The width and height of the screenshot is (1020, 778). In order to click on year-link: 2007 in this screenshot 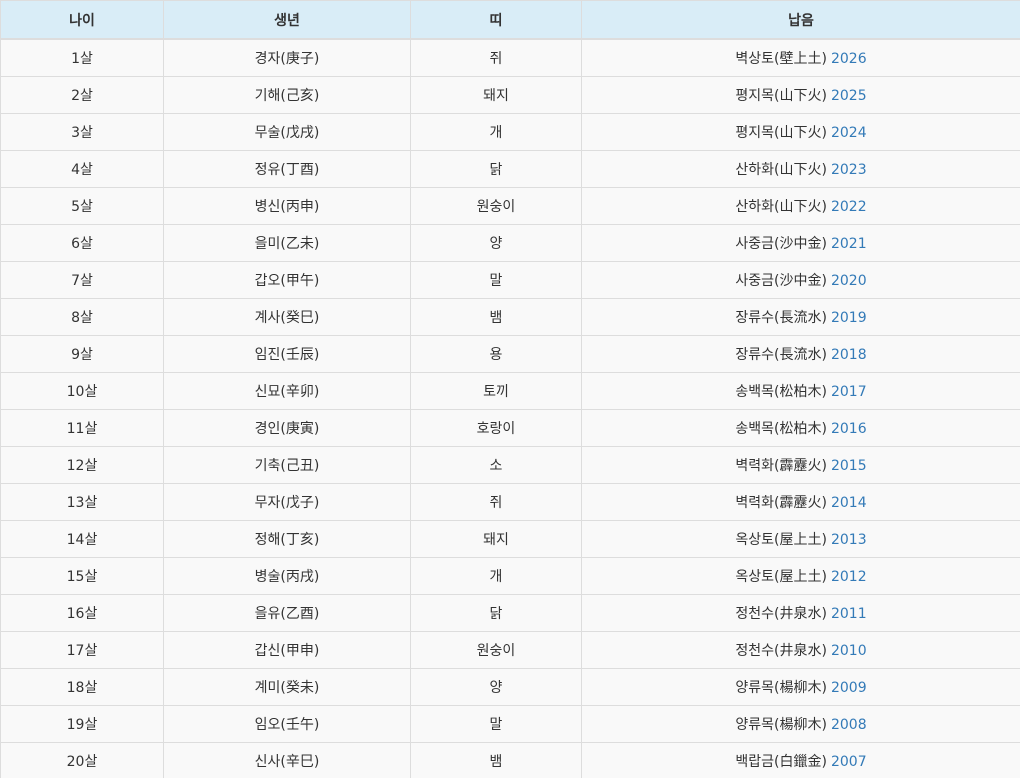, I will do `click(849, 762)`.